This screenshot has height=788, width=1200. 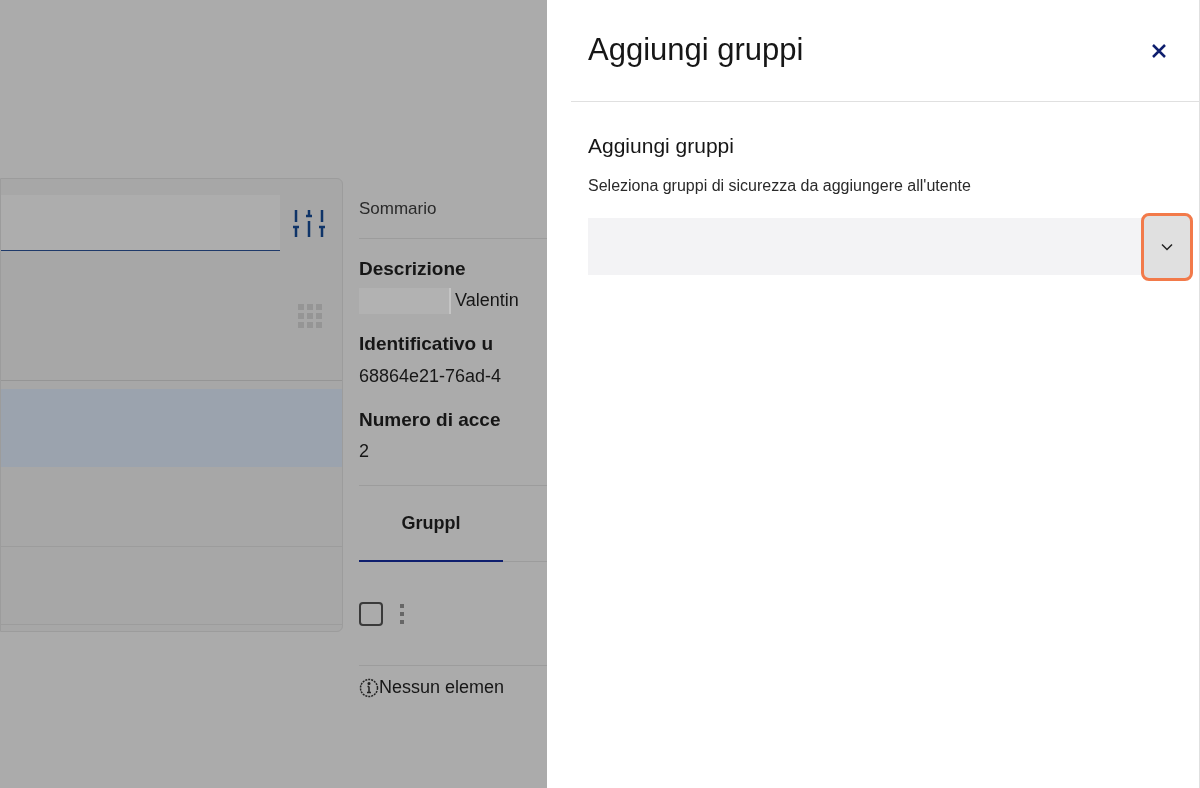 I want to click on dropdown-toggle, so click(x=1167, y=246).